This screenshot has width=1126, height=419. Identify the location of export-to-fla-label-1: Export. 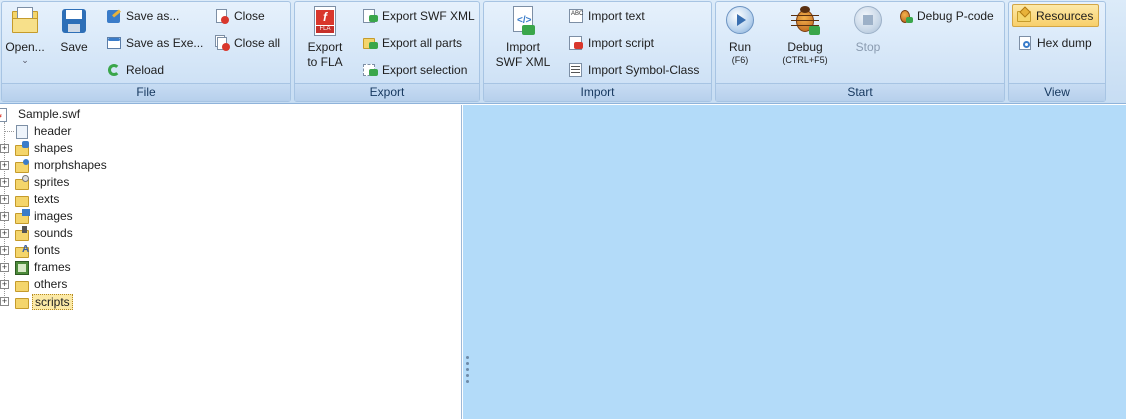
(325, 47).